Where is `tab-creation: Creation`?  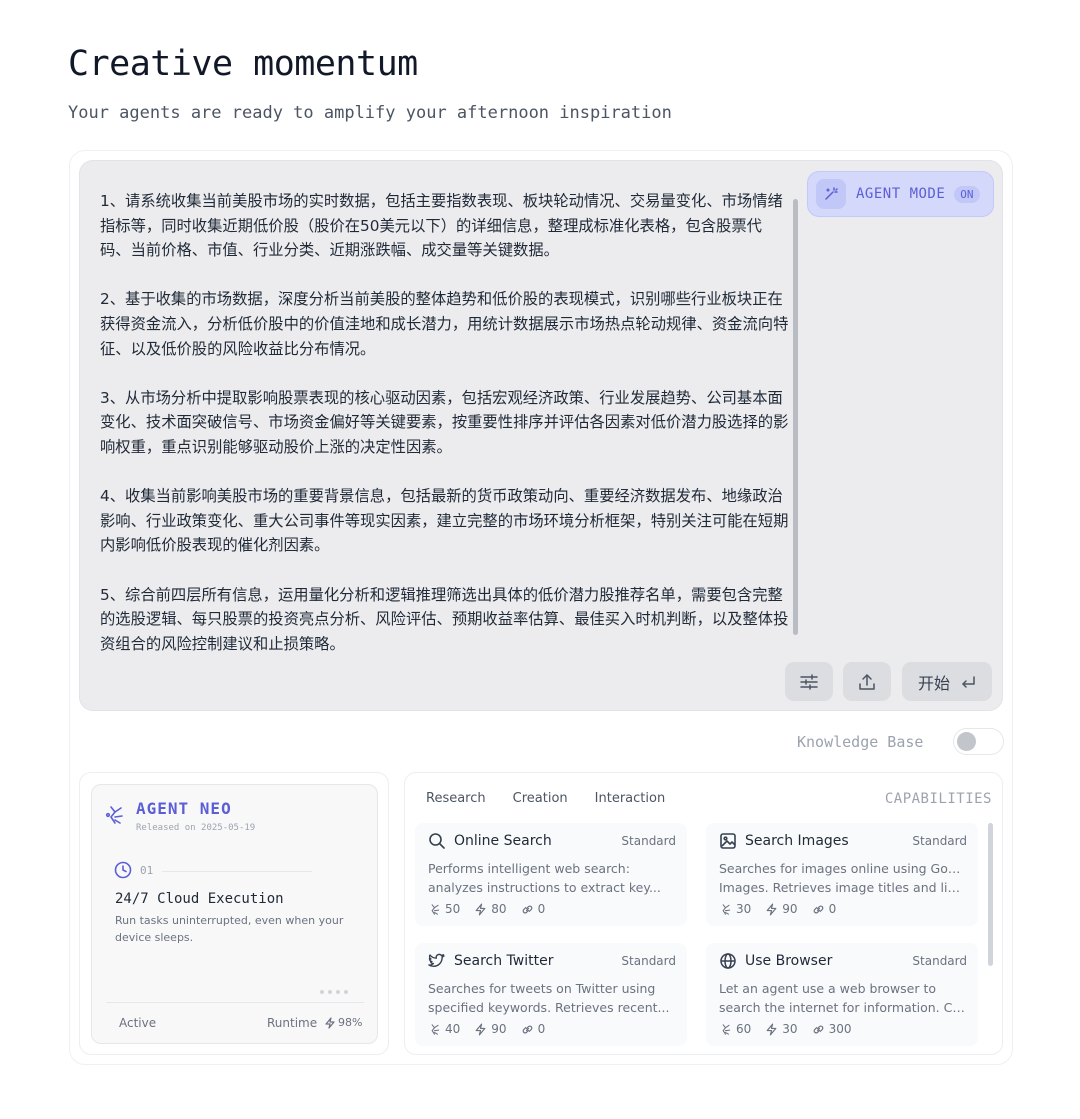
tab-creation: Creation is located at coordinates (540, 798).